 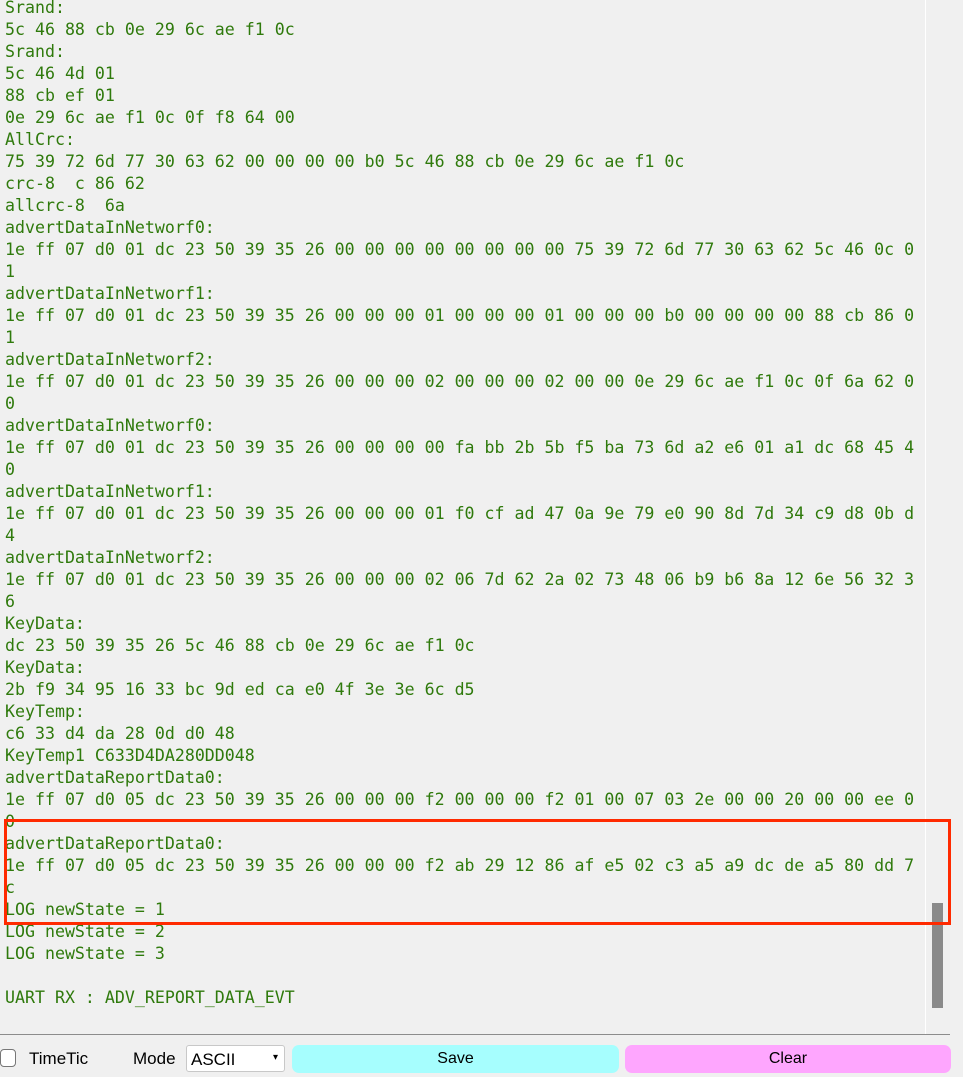 I want to click on log-line: KeyTemp:, so click(x=45, y=711).